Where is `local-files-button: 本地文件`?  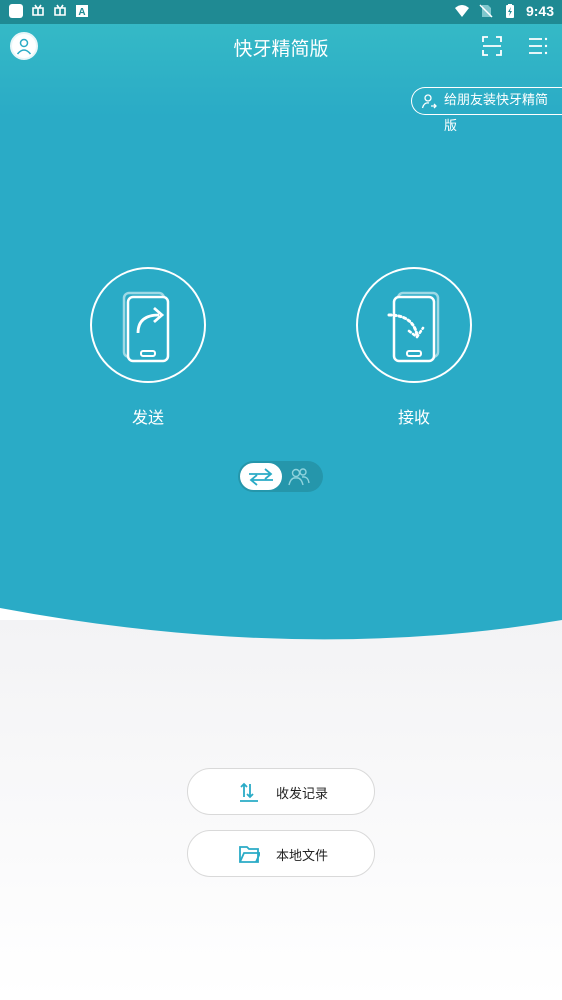
local-files-button: 本地文件 is located at coordinates (281, 853).